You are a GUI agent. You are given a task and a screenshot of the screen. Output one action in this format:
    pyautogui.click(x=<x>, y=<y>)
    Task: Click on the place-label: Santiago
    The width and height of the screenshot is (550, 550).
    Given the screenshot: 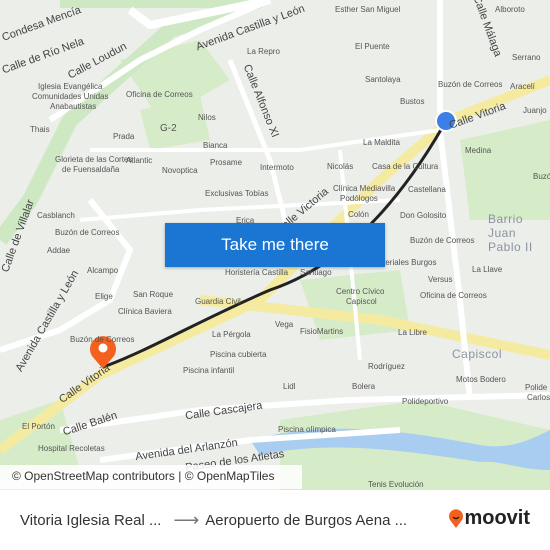 What is the action you would take?
    pyautogui.click(x=316, y=272)
    